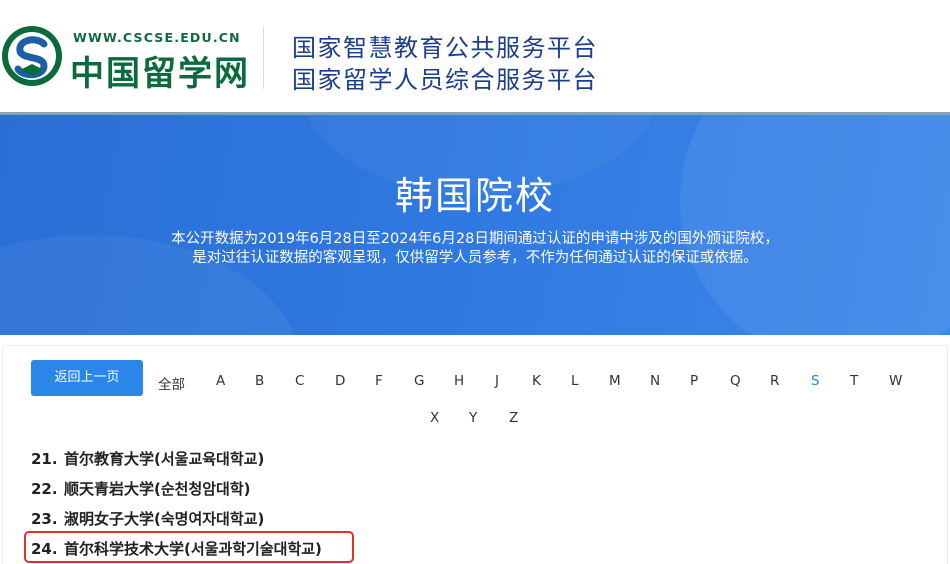  What do you see at coordinates (44, 459) in the screenshot?
I see `school-number: 21.` at bounding box center [44, 459].